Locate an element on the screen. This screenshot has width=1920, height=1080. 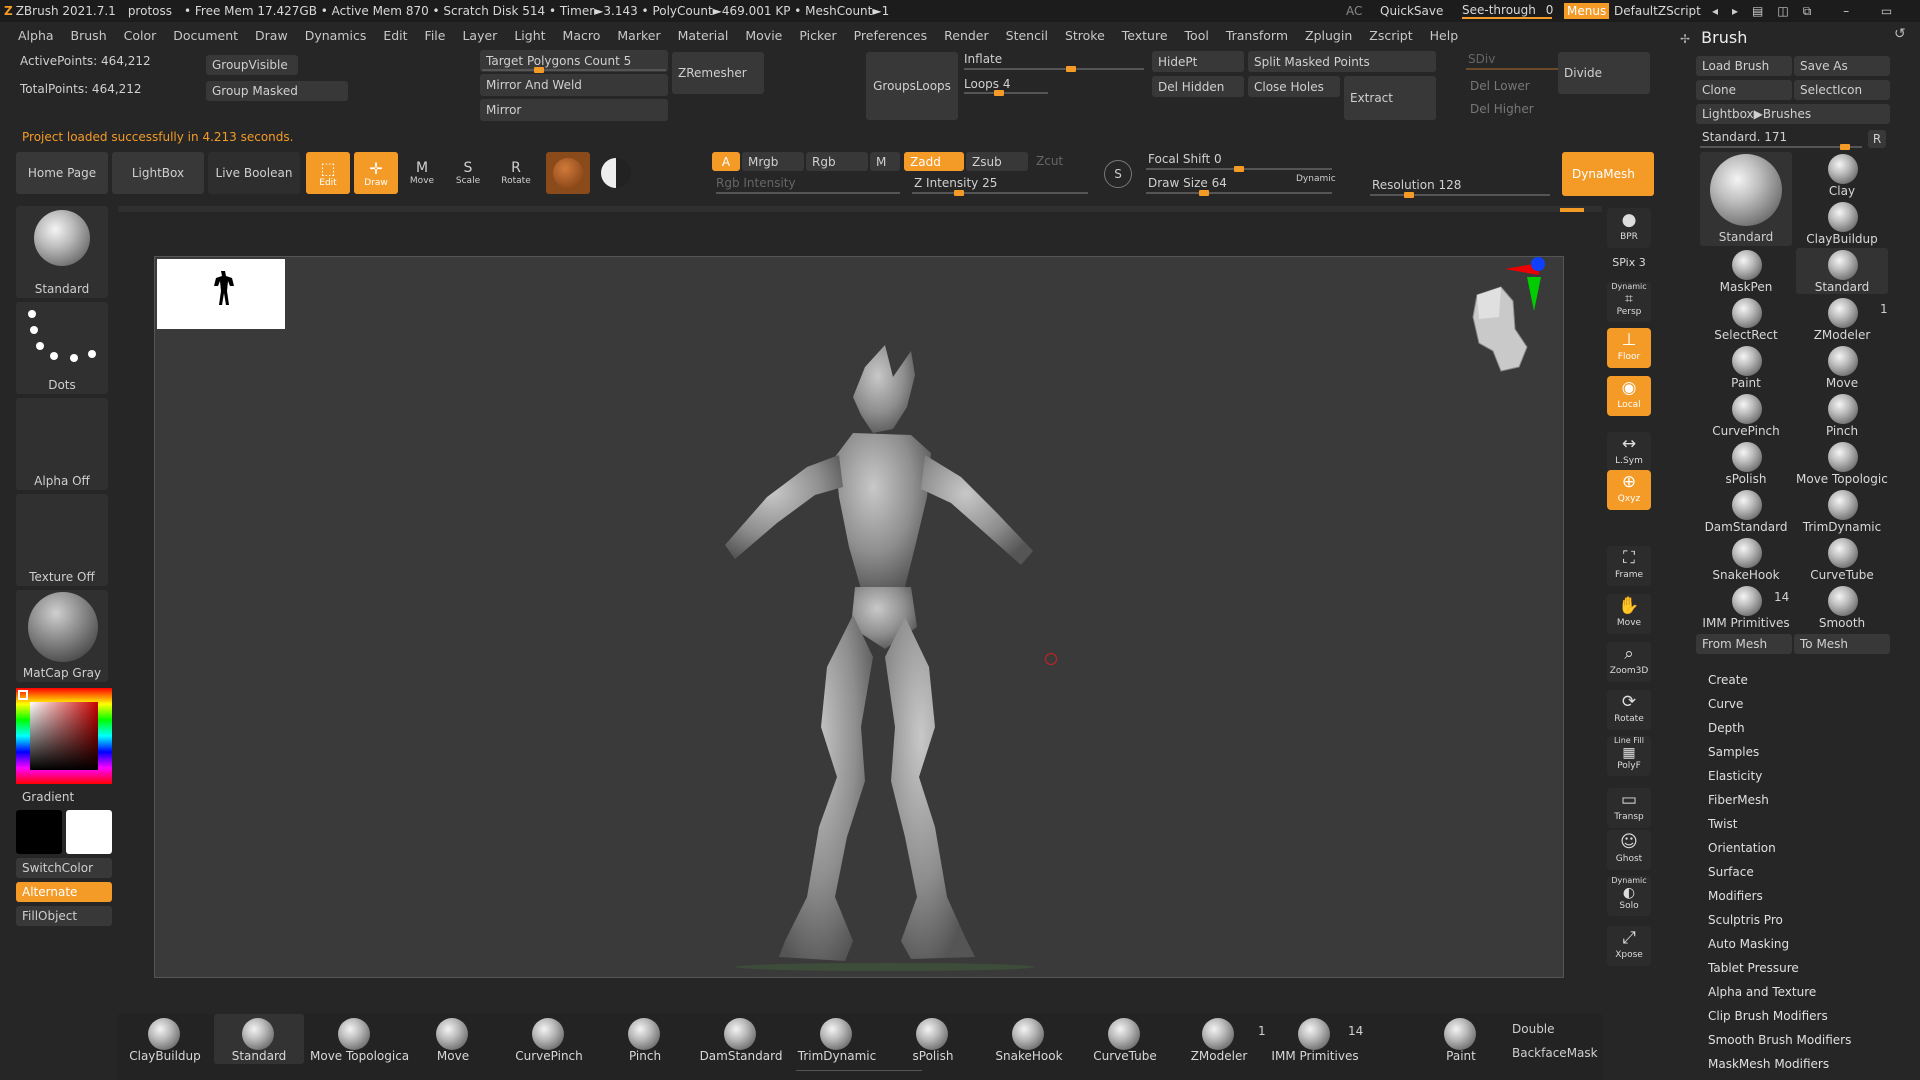
protoss-sculpt-model is located at coordinates (895, 657).